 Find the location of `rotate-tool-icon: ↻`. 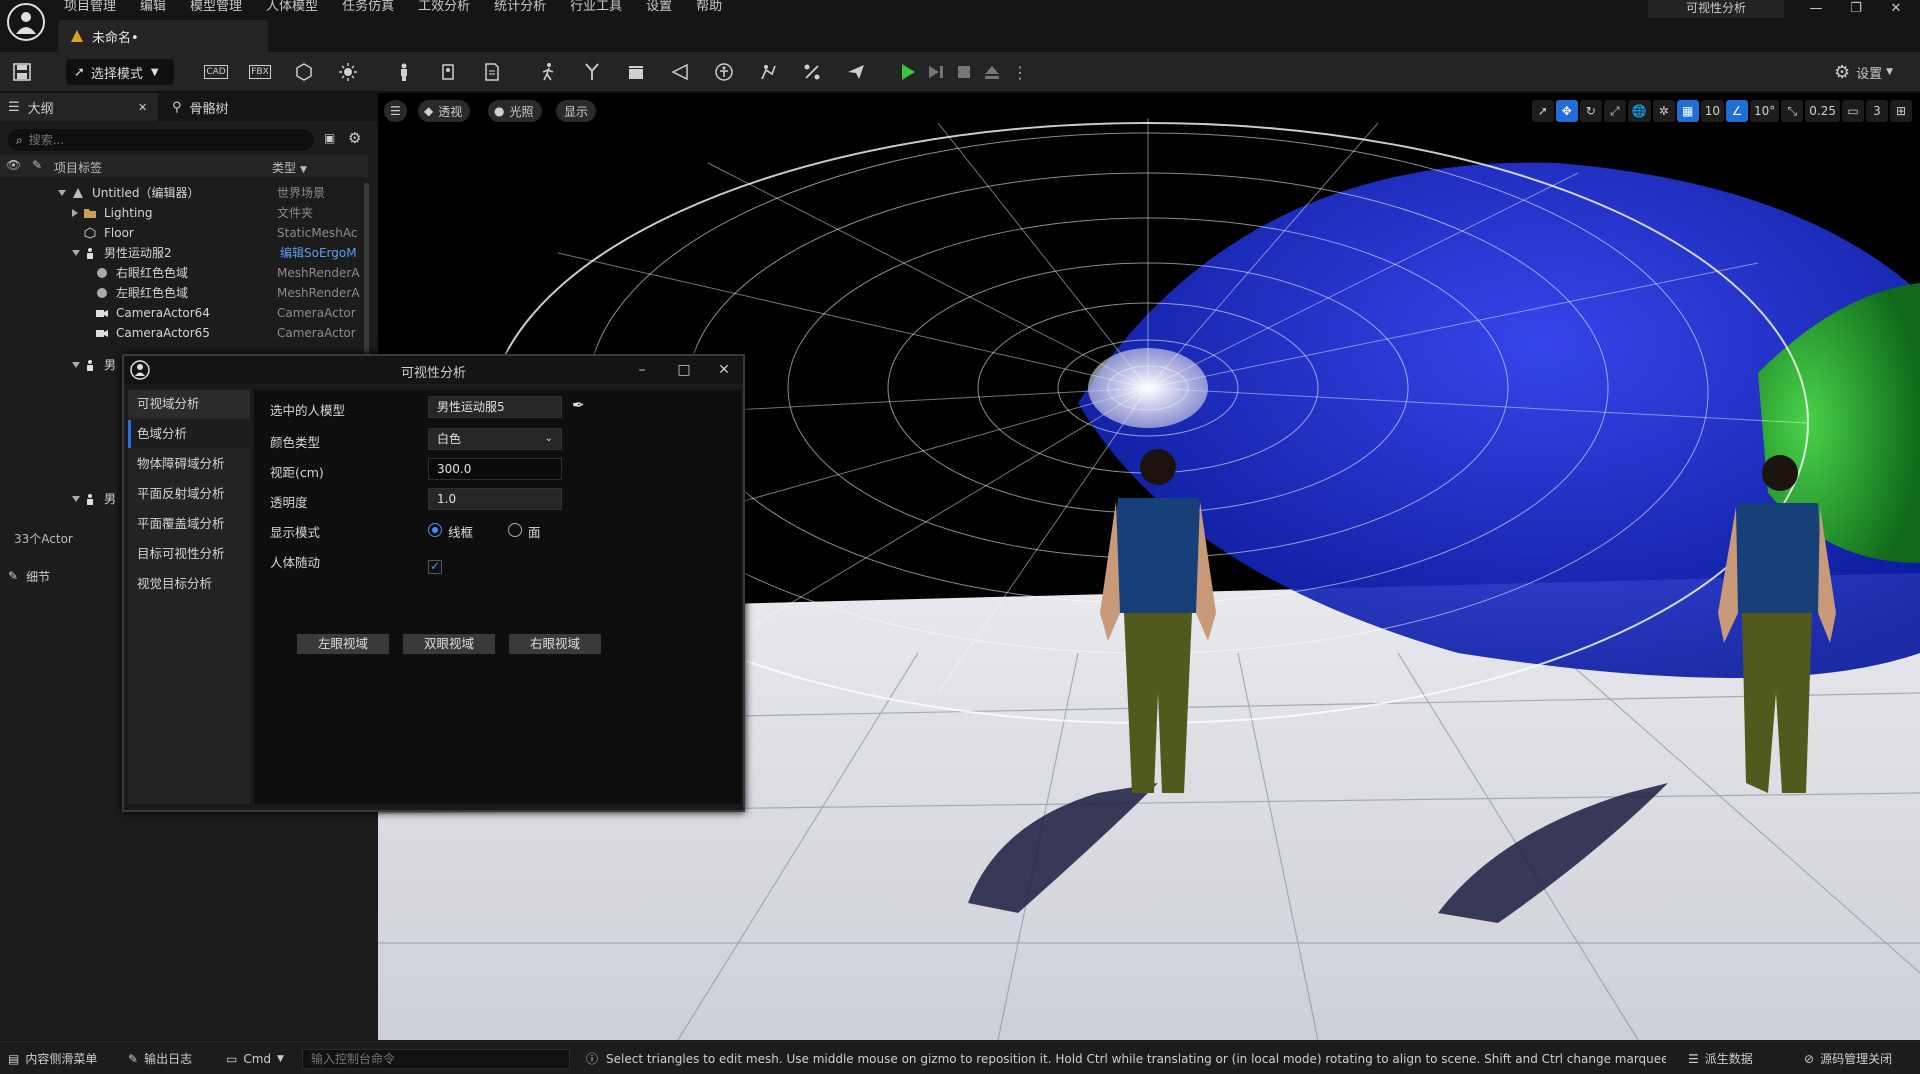

rotate-tool-icon: ↻ is located at coordinates (1590, 111).